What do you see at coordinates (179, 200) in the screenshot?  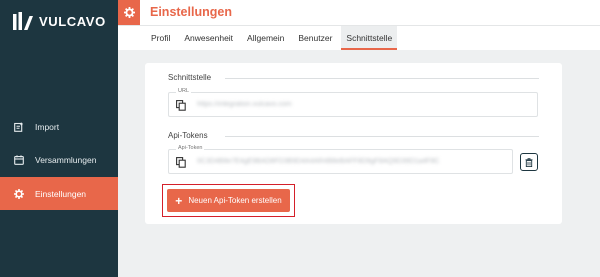 I see `plus-icon: +` at bounding box center [179, 200].